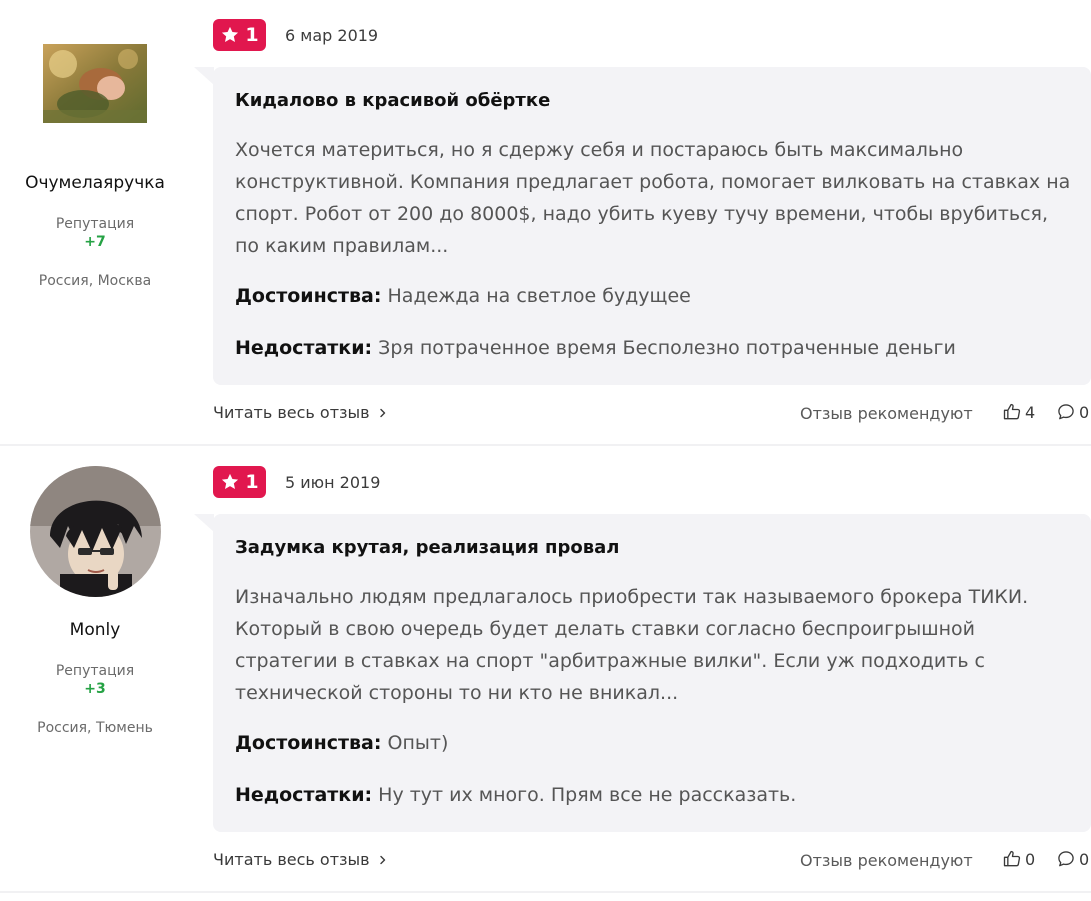 The width and height of the screenshot is (1091, 901). I want to click on like-button: 4, so click(1018, 412).